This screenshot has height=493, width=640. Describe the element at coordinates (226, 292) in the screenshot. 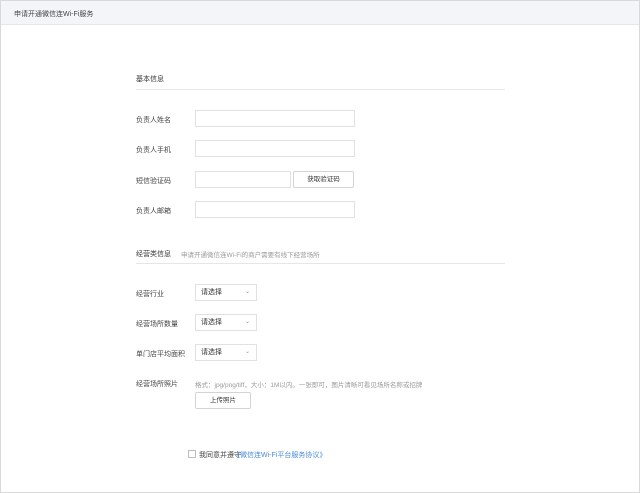

I see `industry-select: 请选择 ⌄` at that location.